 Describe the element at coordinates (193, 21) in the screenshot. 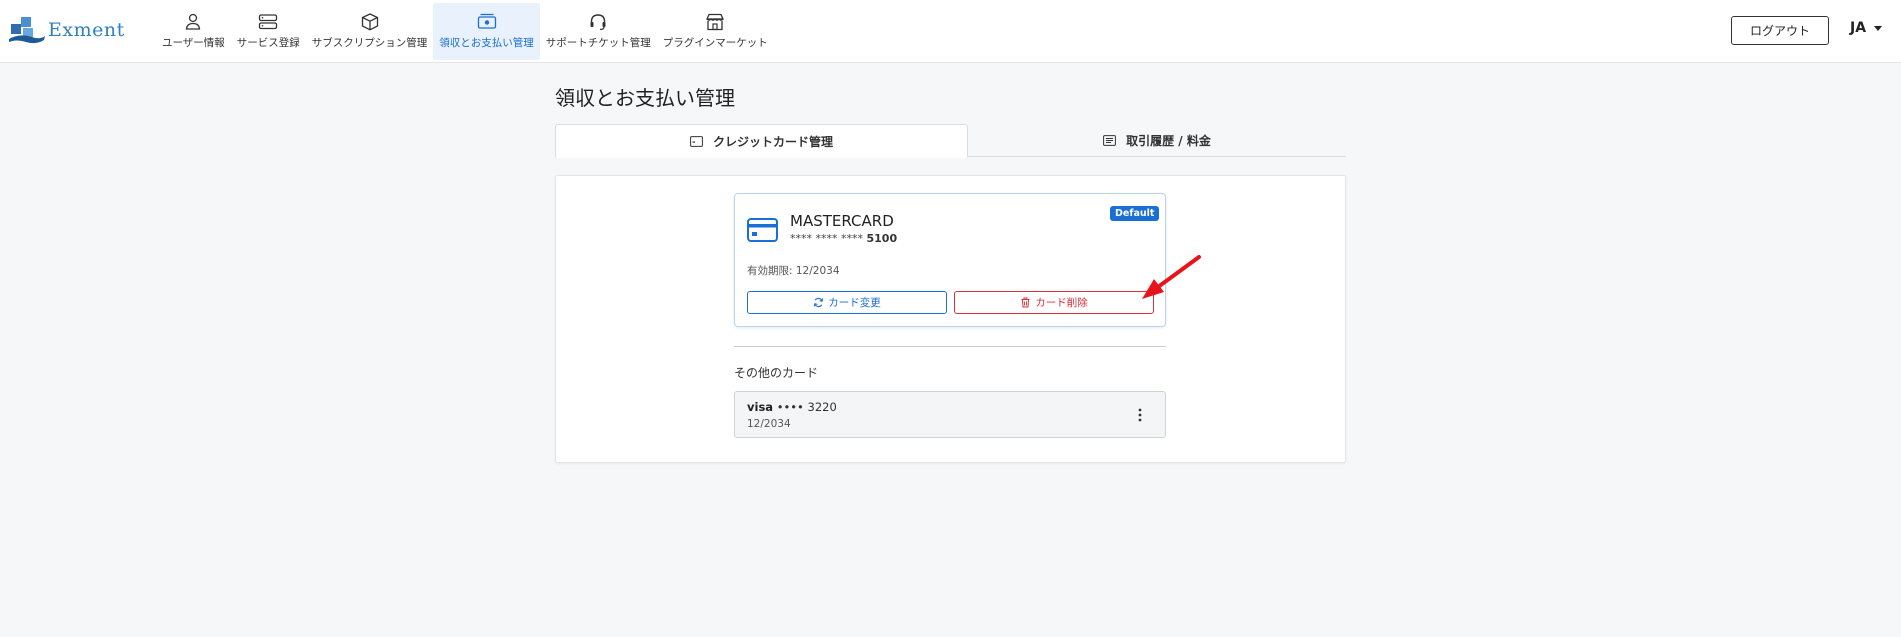

I see `user-icon` at that location.